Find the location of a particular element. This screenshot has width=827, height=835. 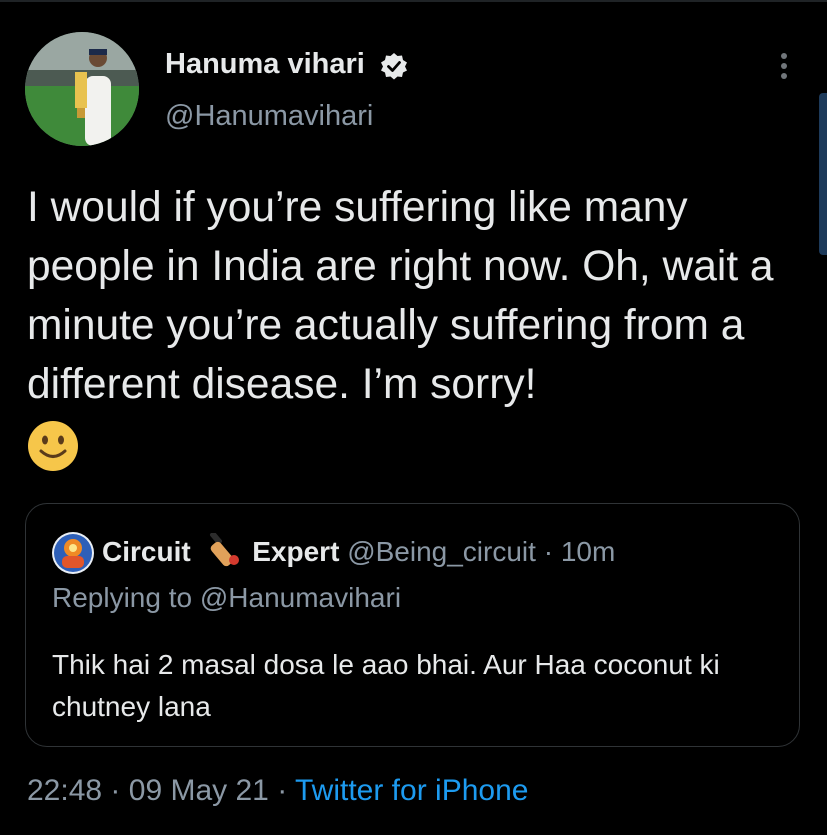

slightly-smiling-face-icon is located at coordinates (53, 446).